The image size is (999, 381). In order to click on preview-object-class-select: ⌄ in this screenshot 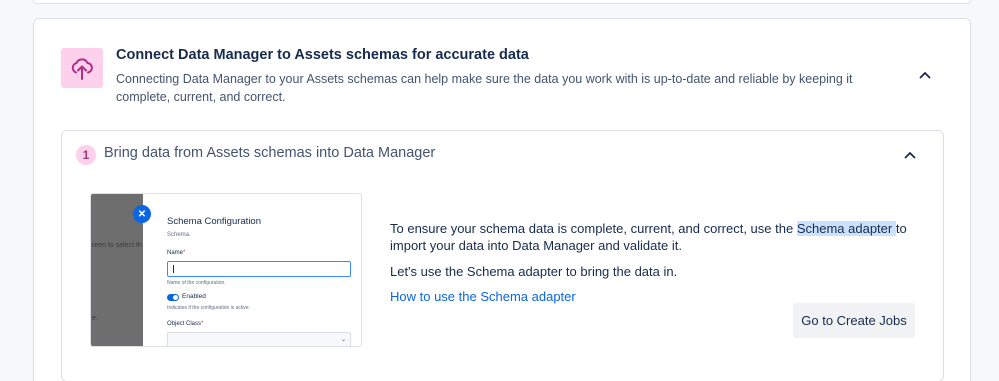, I will do `click(259, 339)`.